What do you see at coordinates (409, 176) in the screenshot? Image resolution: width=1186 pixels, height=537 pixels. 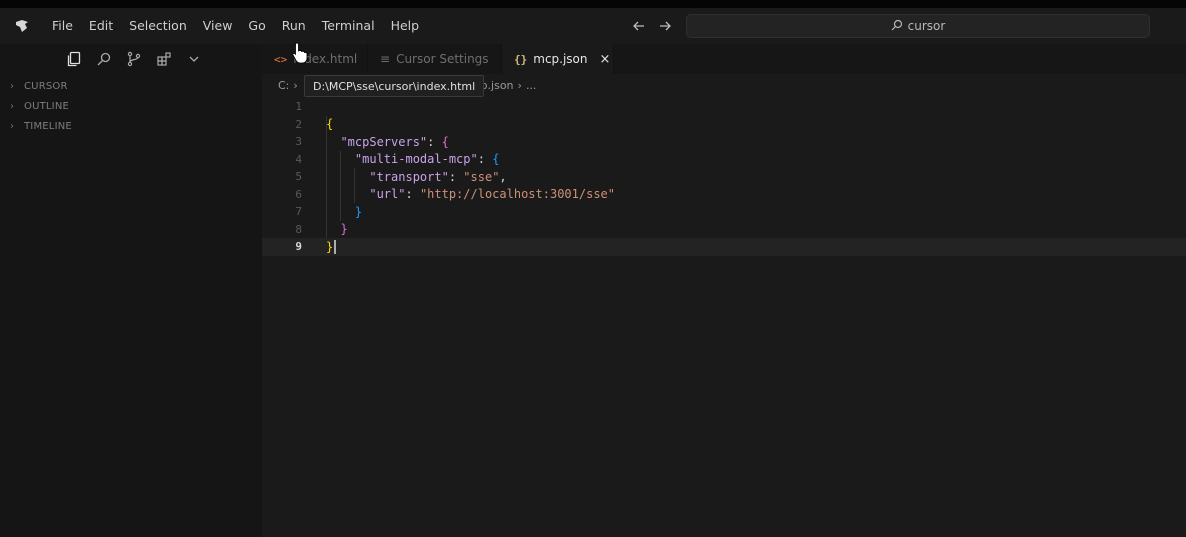 I see `json-key: "transport"` at bounding box center [409, 176].